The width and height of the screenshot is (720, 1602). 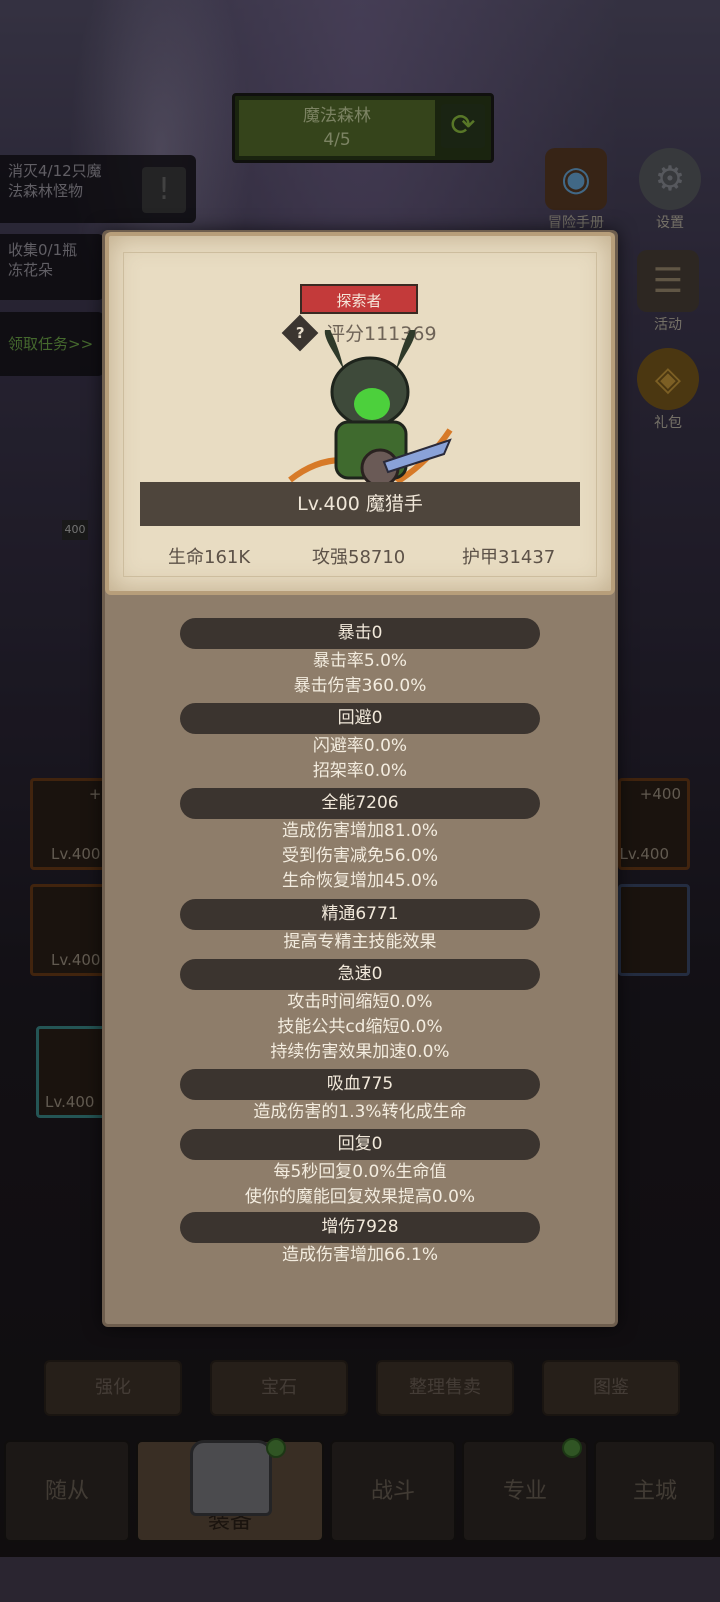 What do you see at coordinates (360, 1084) in the screenshot?
I see `section-lifesteal-header: 吸血775` at bounding box center [360, 1084].